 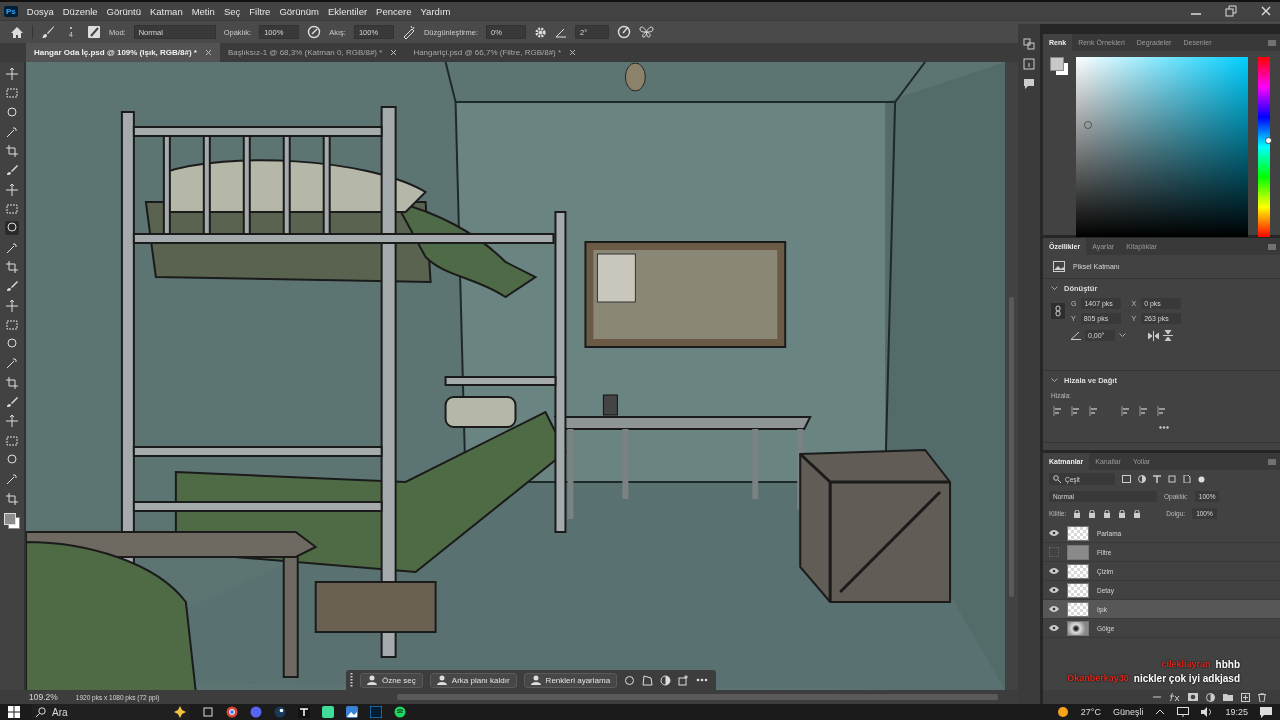 I want to click on camera-app-icon, so click(x=328, y=712).